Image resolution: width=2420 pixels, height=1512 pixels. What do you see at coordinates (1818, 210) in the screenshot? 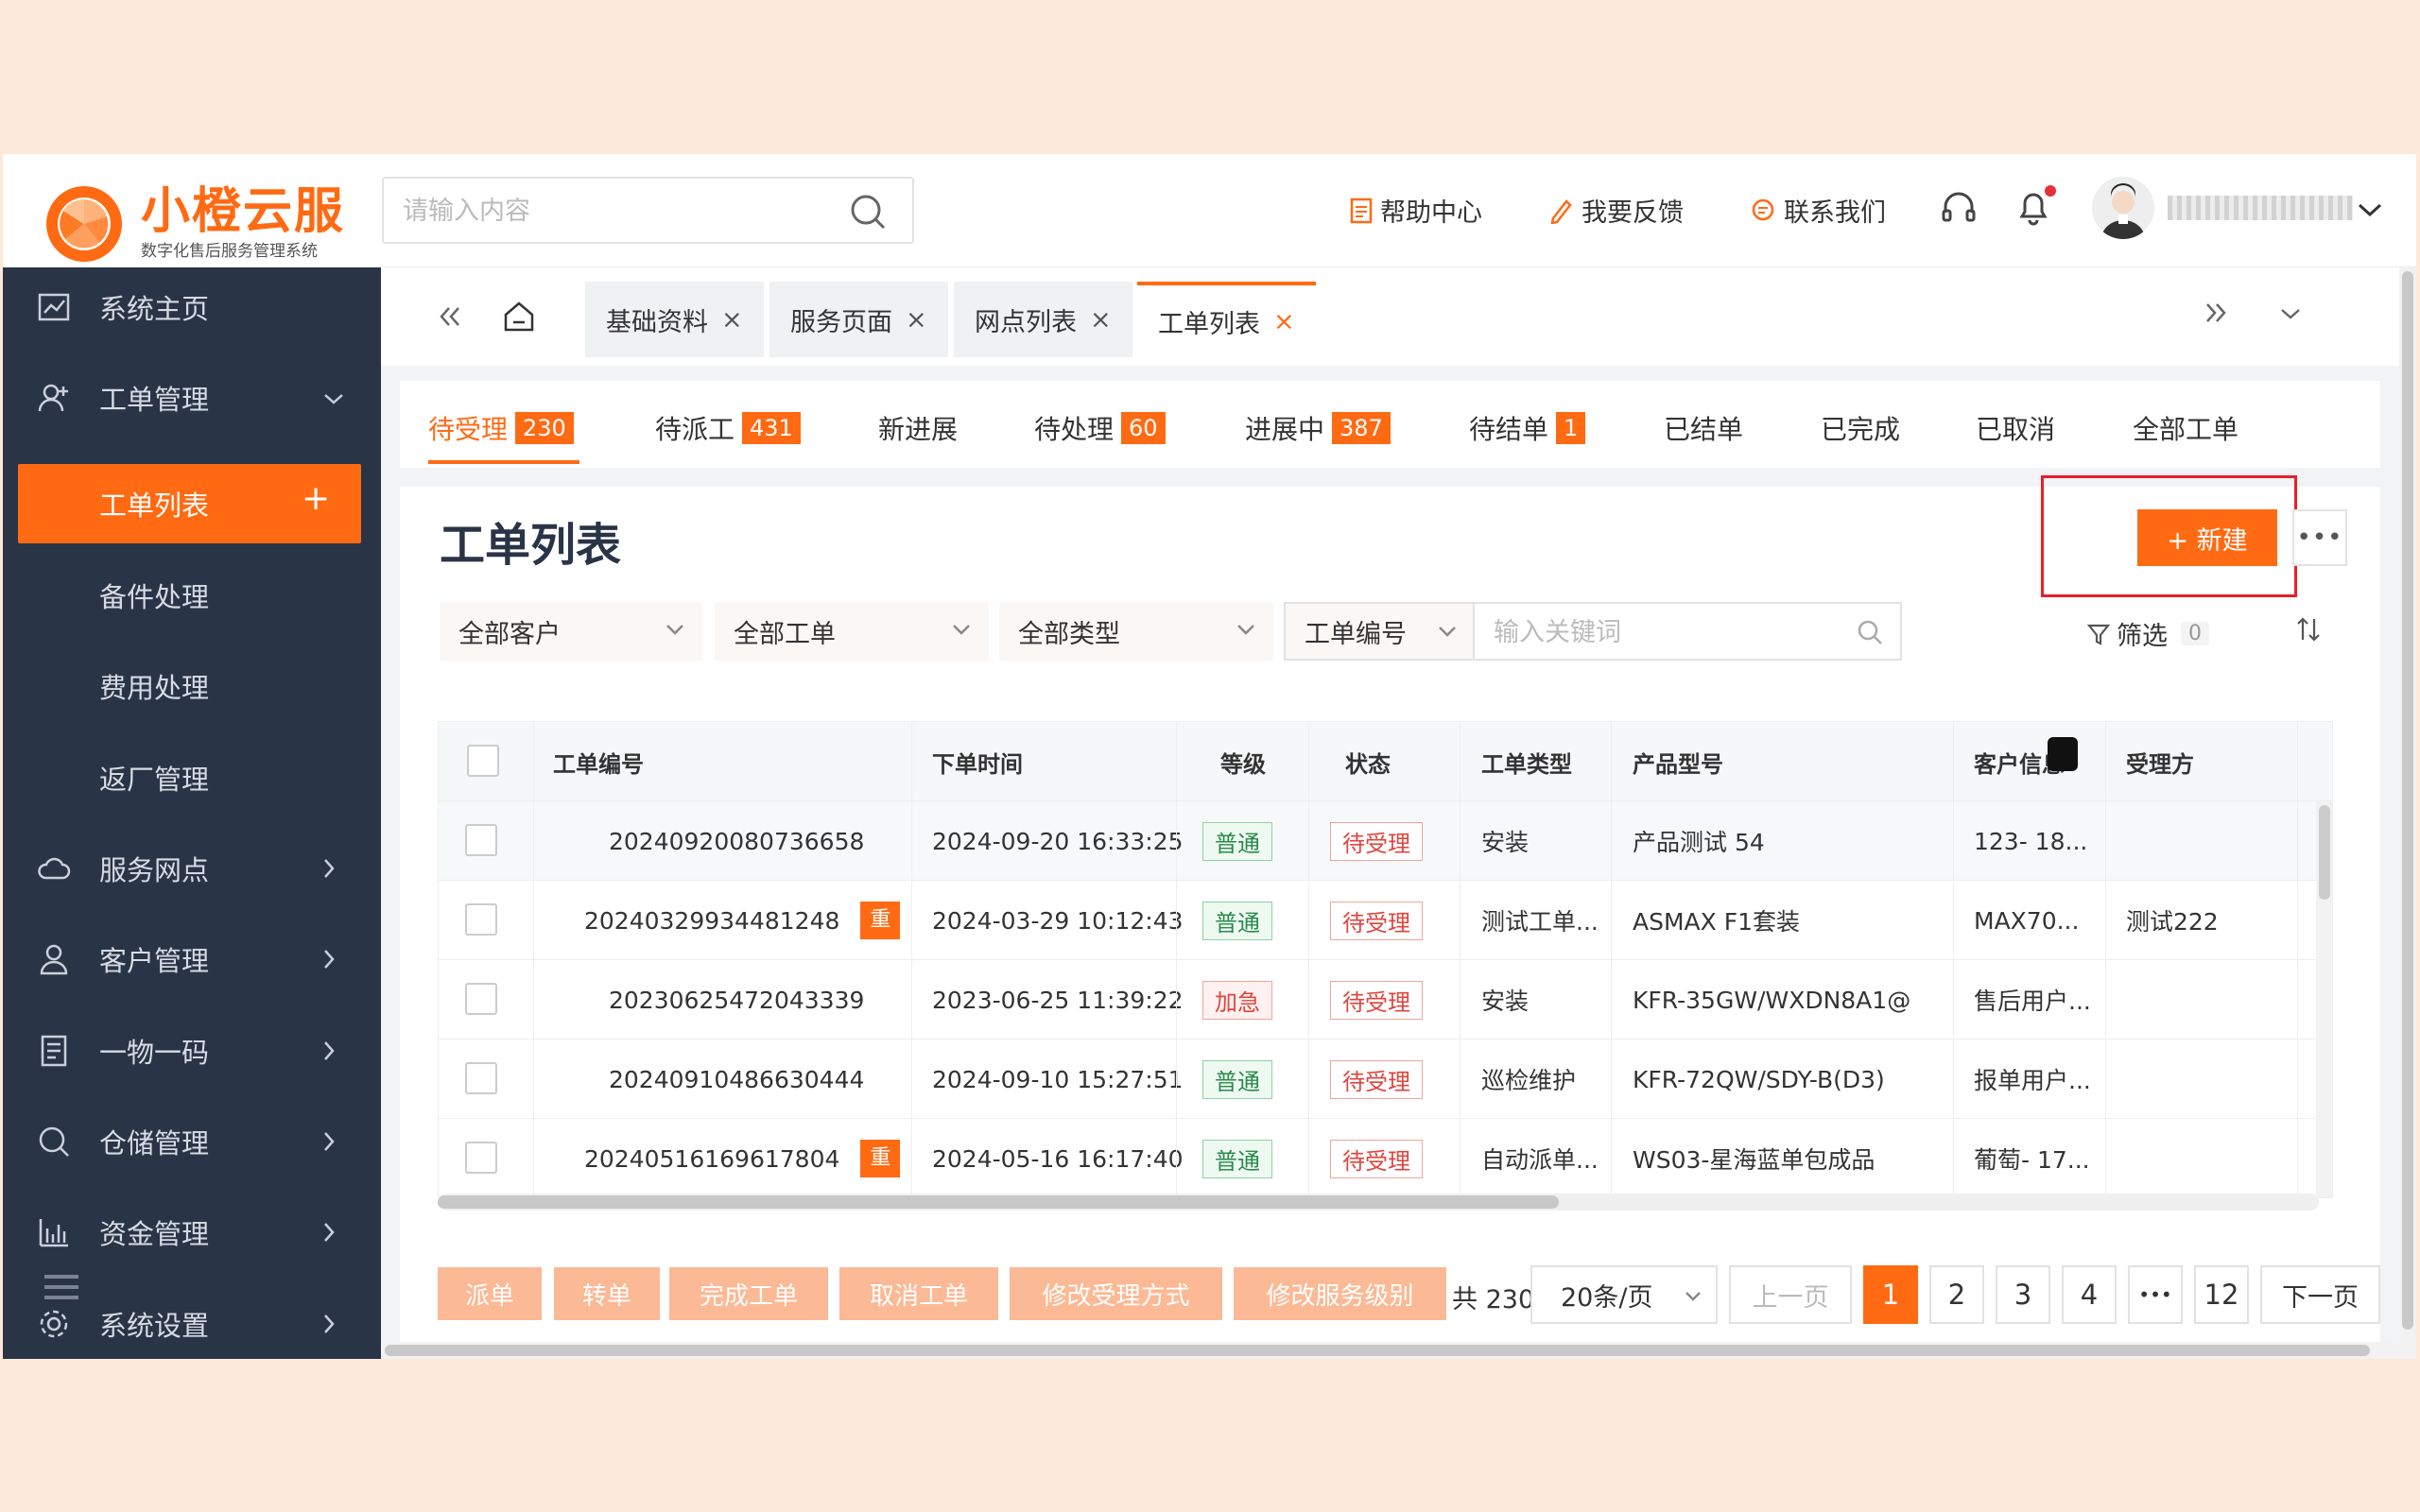
I see `contact-link: 联系我们` at bounding box center [1818, 210].